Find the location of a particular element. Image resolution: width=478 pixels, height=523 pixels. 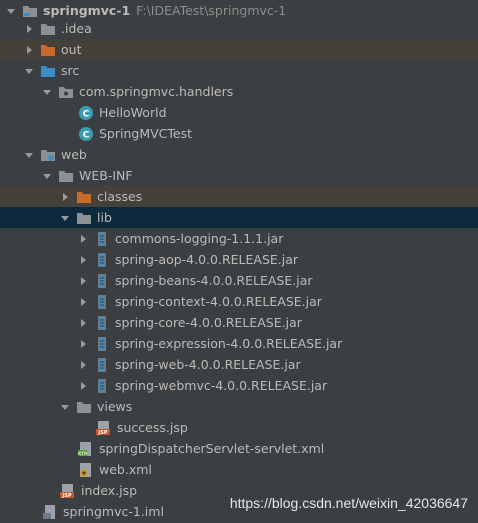

tree-item-label: out is located at coordinates (71, 49).